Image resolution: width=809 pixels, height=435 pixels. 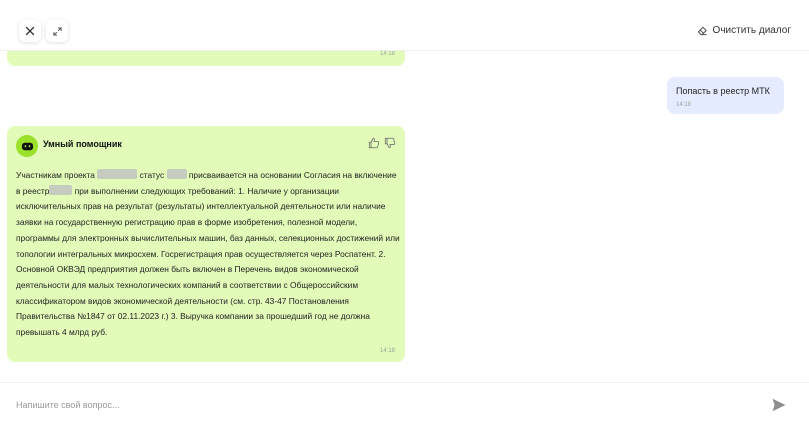 I want to click on clear-dialog-button: Очистить диалог, so click(x=744, y=30).